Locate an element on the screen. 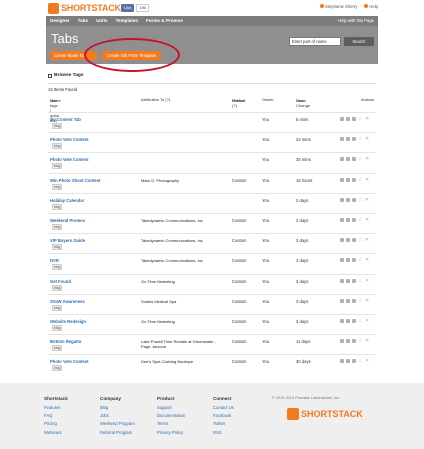 This screenshot has height=449, width=424. tab-name-link: Website Redesign is located at coordinates (68, 321).